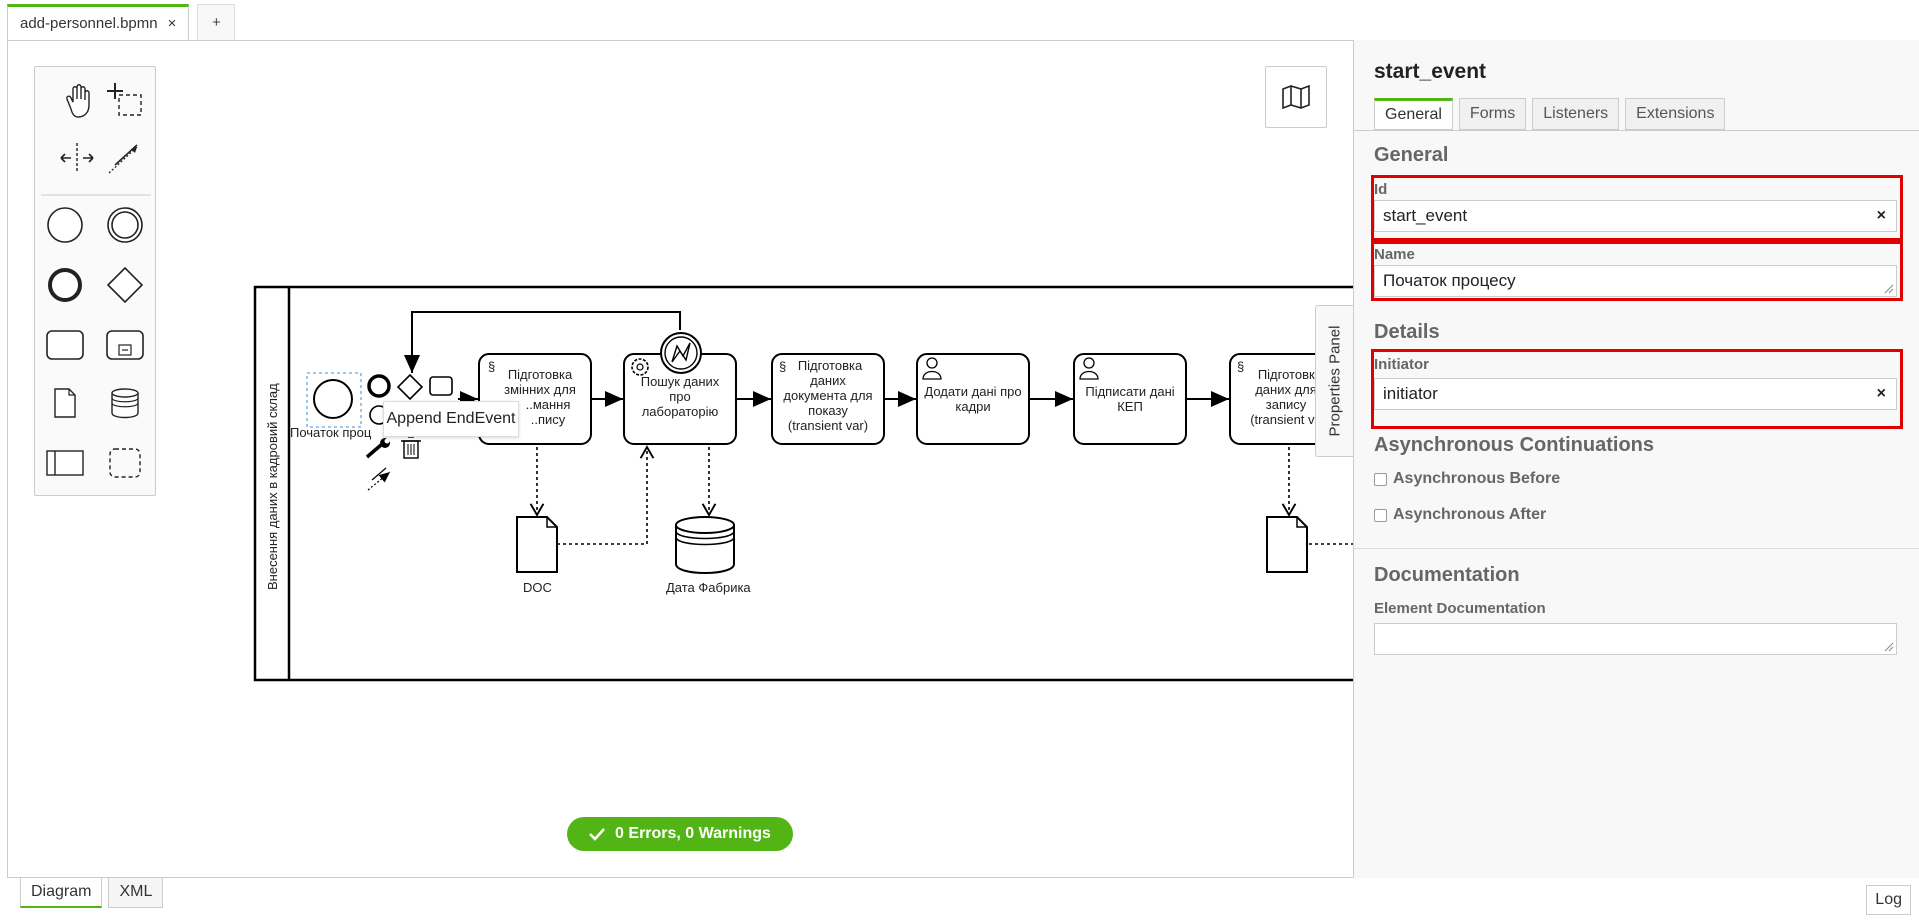 The height and width of the screenshot is (924, 1919). I want to click on task6-line3: запису, so click(1286, 404).